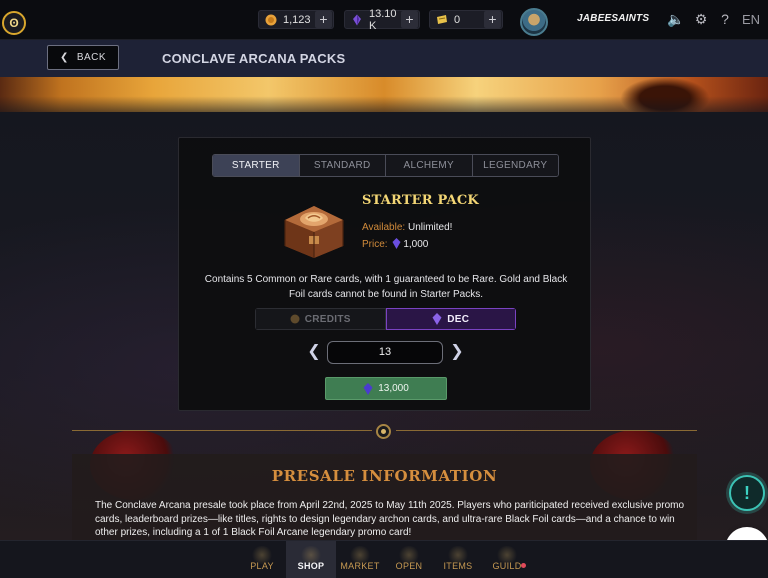 The width and height of the screenshot is (768, 578). I want to click on market-icon, so click(360, 555).